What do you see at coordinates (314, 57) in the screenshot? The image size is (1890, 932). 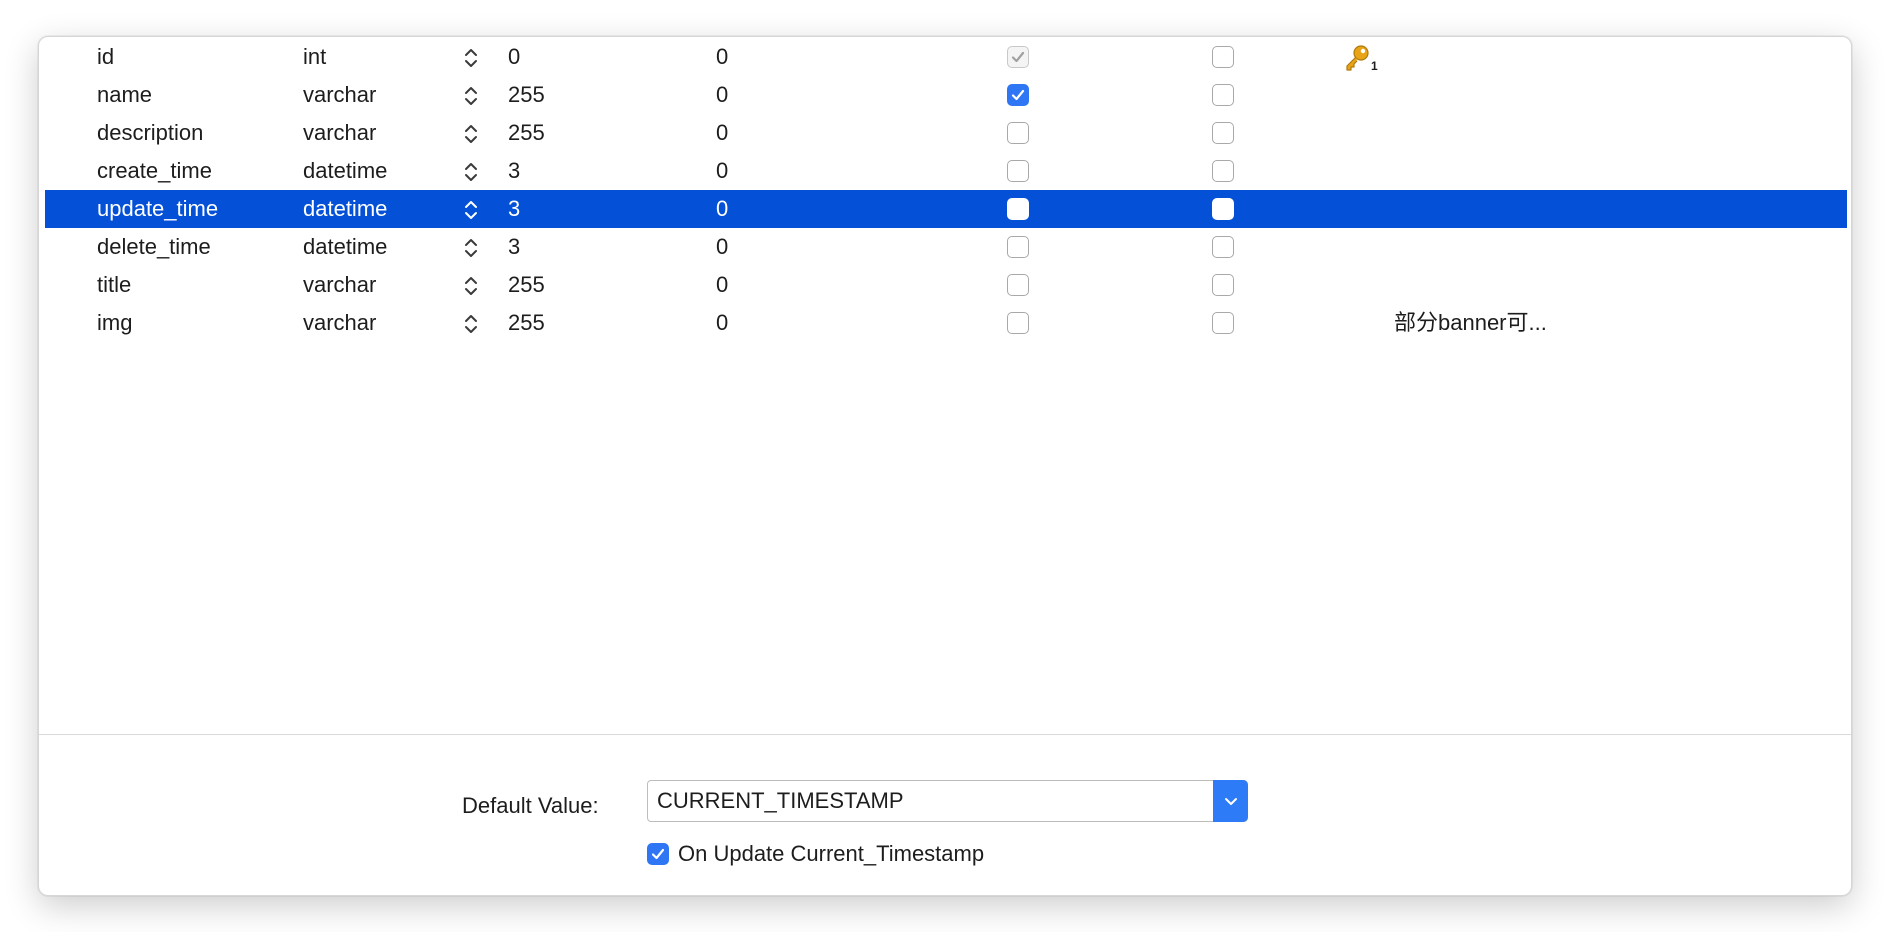 I see `field-type: int` at bounding box center [314, 57].